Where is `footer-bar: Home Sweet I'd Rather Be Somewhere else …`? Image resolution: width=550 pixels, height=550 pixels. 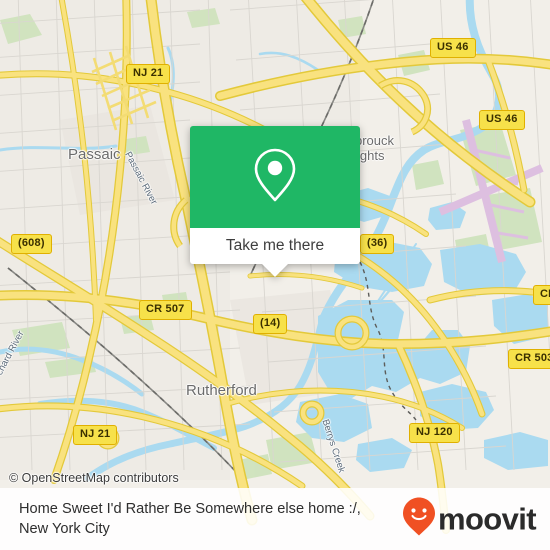 footer-bar: Home Sweet I'd Rather Be Somewhere else … is located at coordinates (275, 519).